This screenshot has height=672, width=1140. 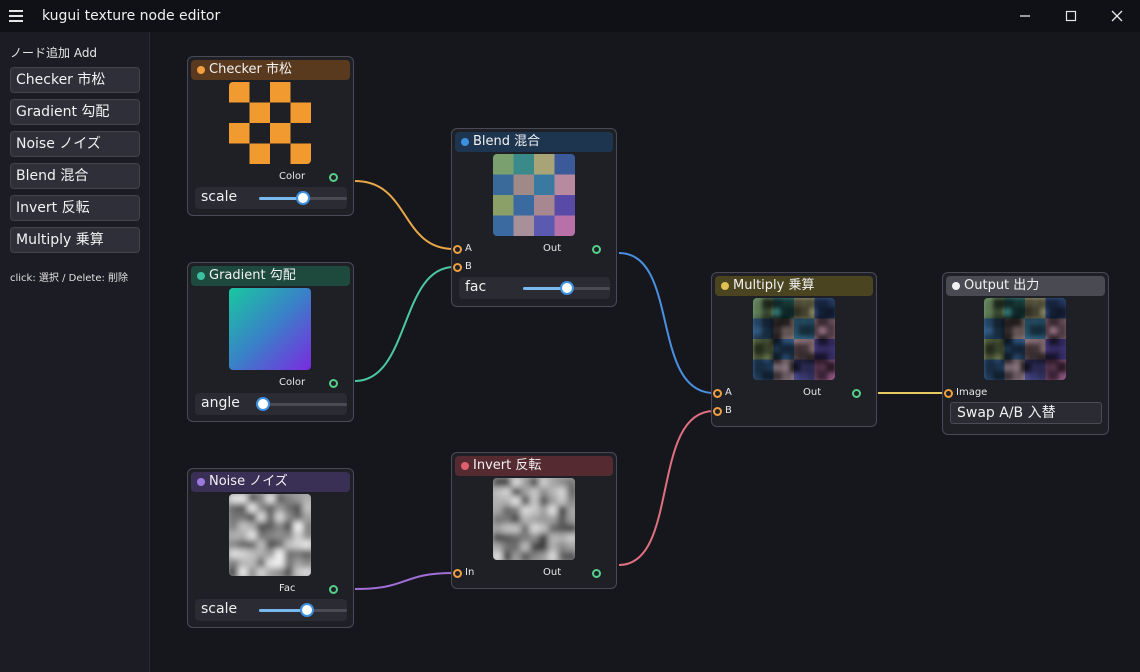 What do you see at coordinates (292, 176) in the screenshot?
I see `checker-output-label: Color` at bounding box center [292, 176].